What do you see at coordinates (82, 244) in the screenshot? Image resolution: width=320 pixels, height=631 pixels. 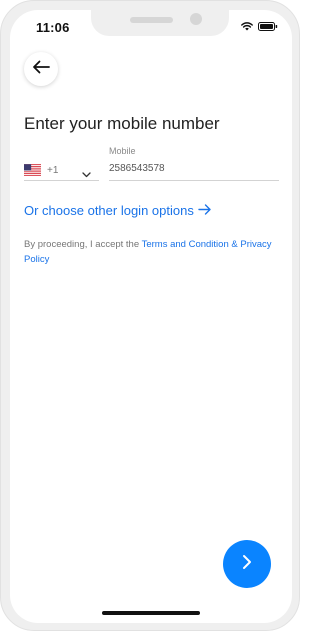 I see `terms-prefix: By proceeding, I accept the` at bounding box center [82, 244].